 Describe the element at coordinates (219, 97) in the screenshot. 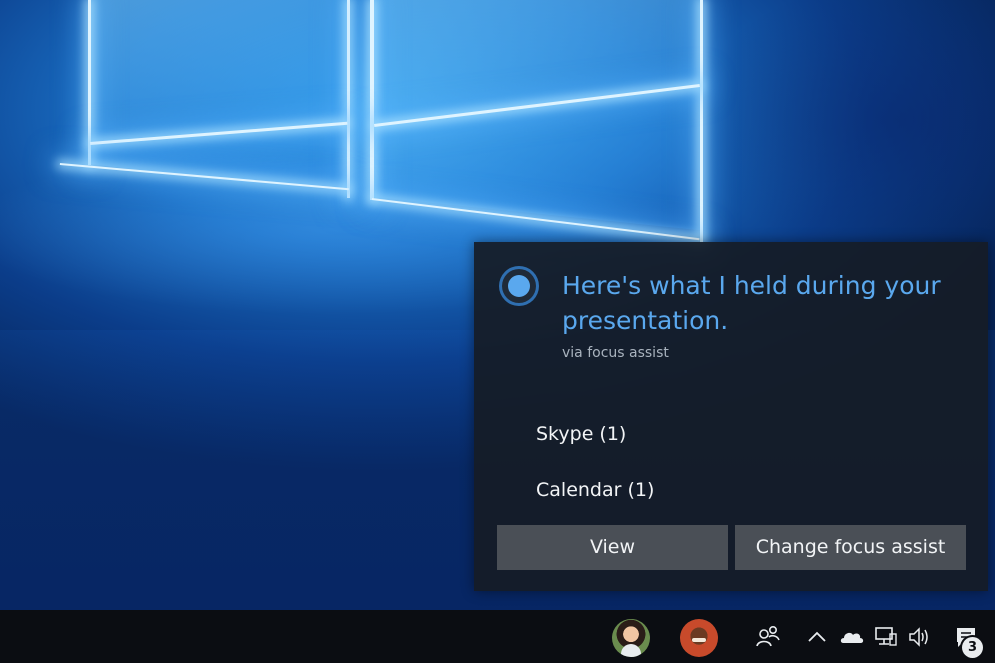

I see `wallpaper-light-pane-left` at that location.